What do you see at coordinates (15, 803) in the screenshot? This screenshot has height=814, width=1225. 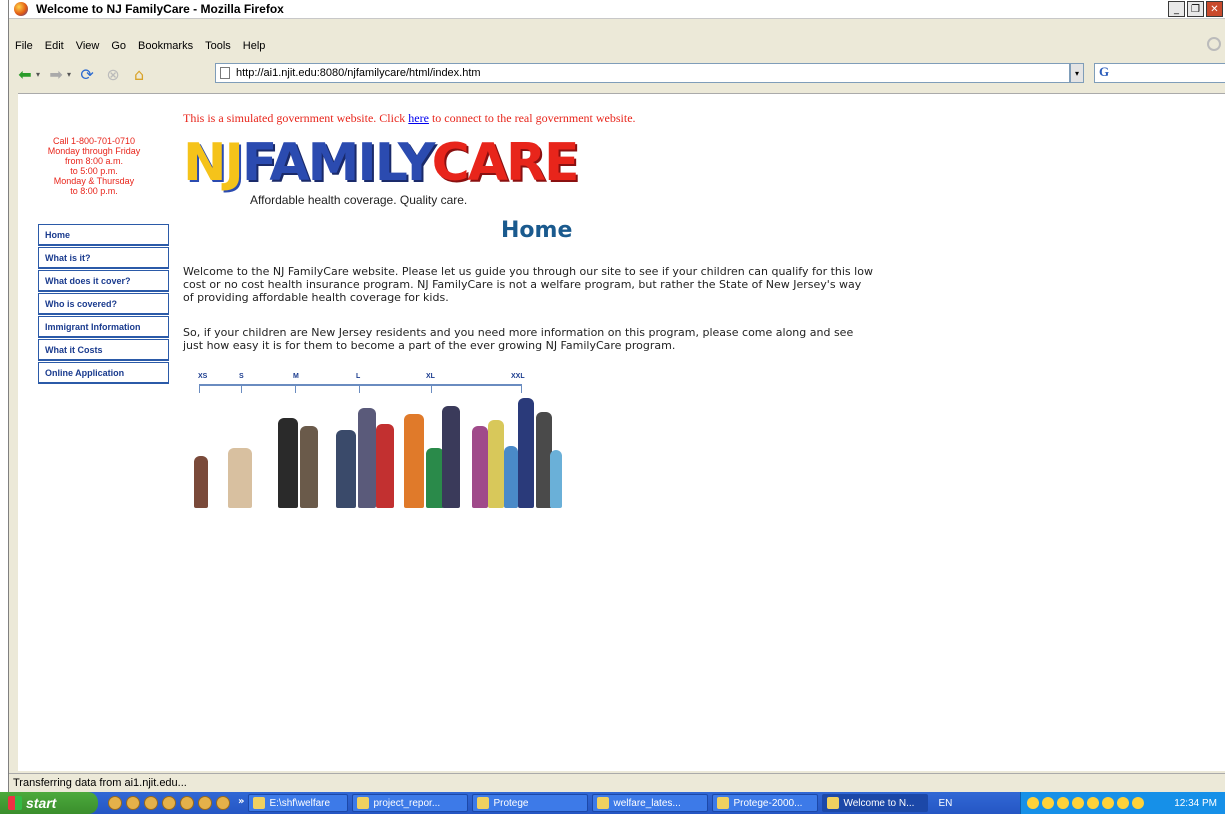 I see `windows-flag-icon` at bounding box center [15, 803].